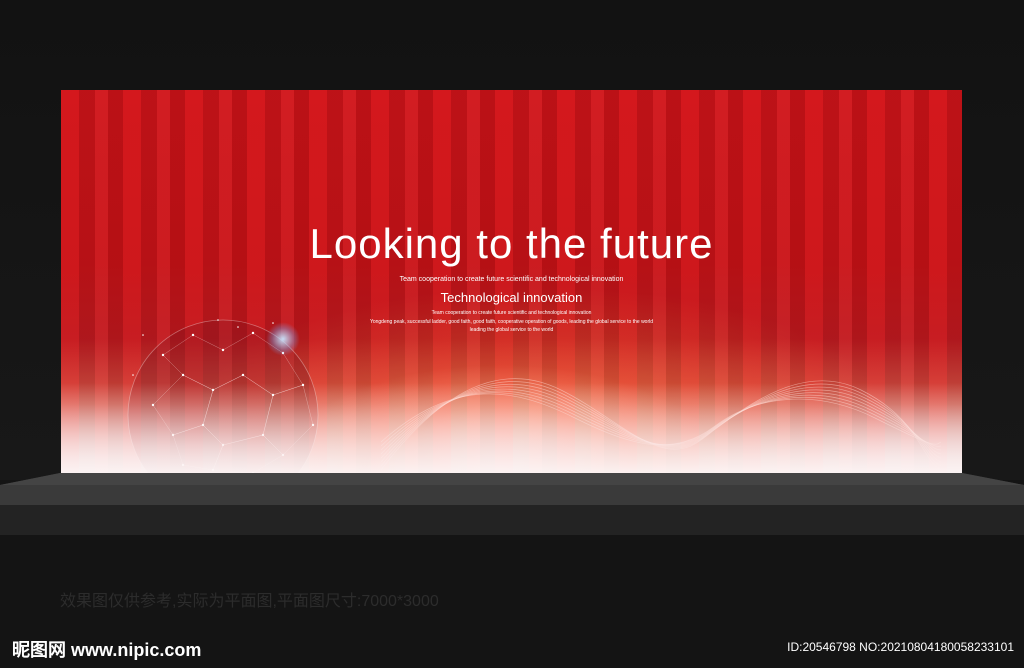  I want to click on small-line-3: leading the global service to the world, so click(511, 330).